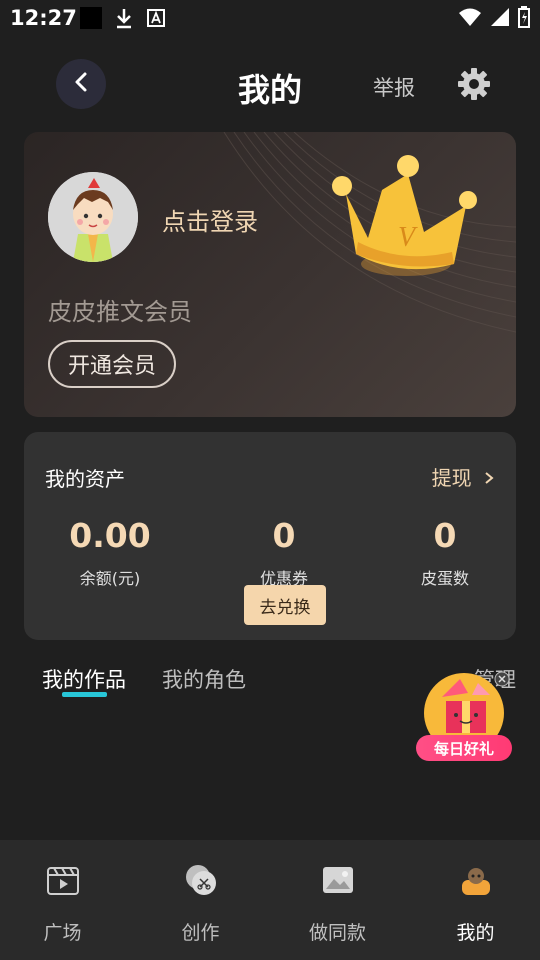 Image resolution: width=540 pixels, height=960 pixels. I want to click on report-button: 举报, so click(394, 87).